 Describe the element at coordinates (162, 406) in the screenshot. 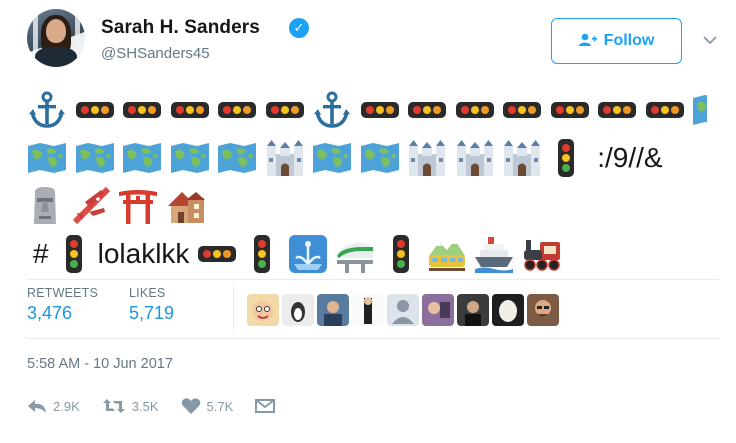

I see `tweet-actions: 2.9K 3.5K 5.7K` at that location.